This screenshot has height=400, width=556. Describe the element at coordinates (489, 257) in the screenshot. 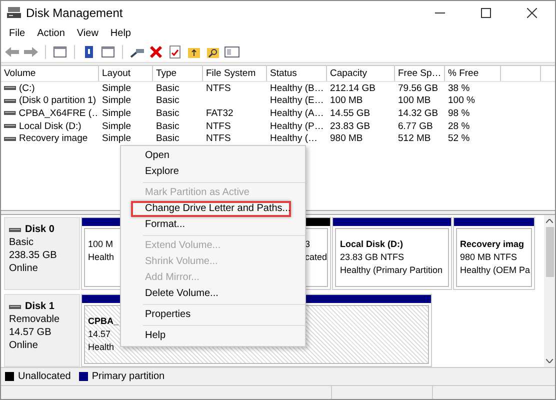

I see `partition-size: 980 MB NTFS` at that location.